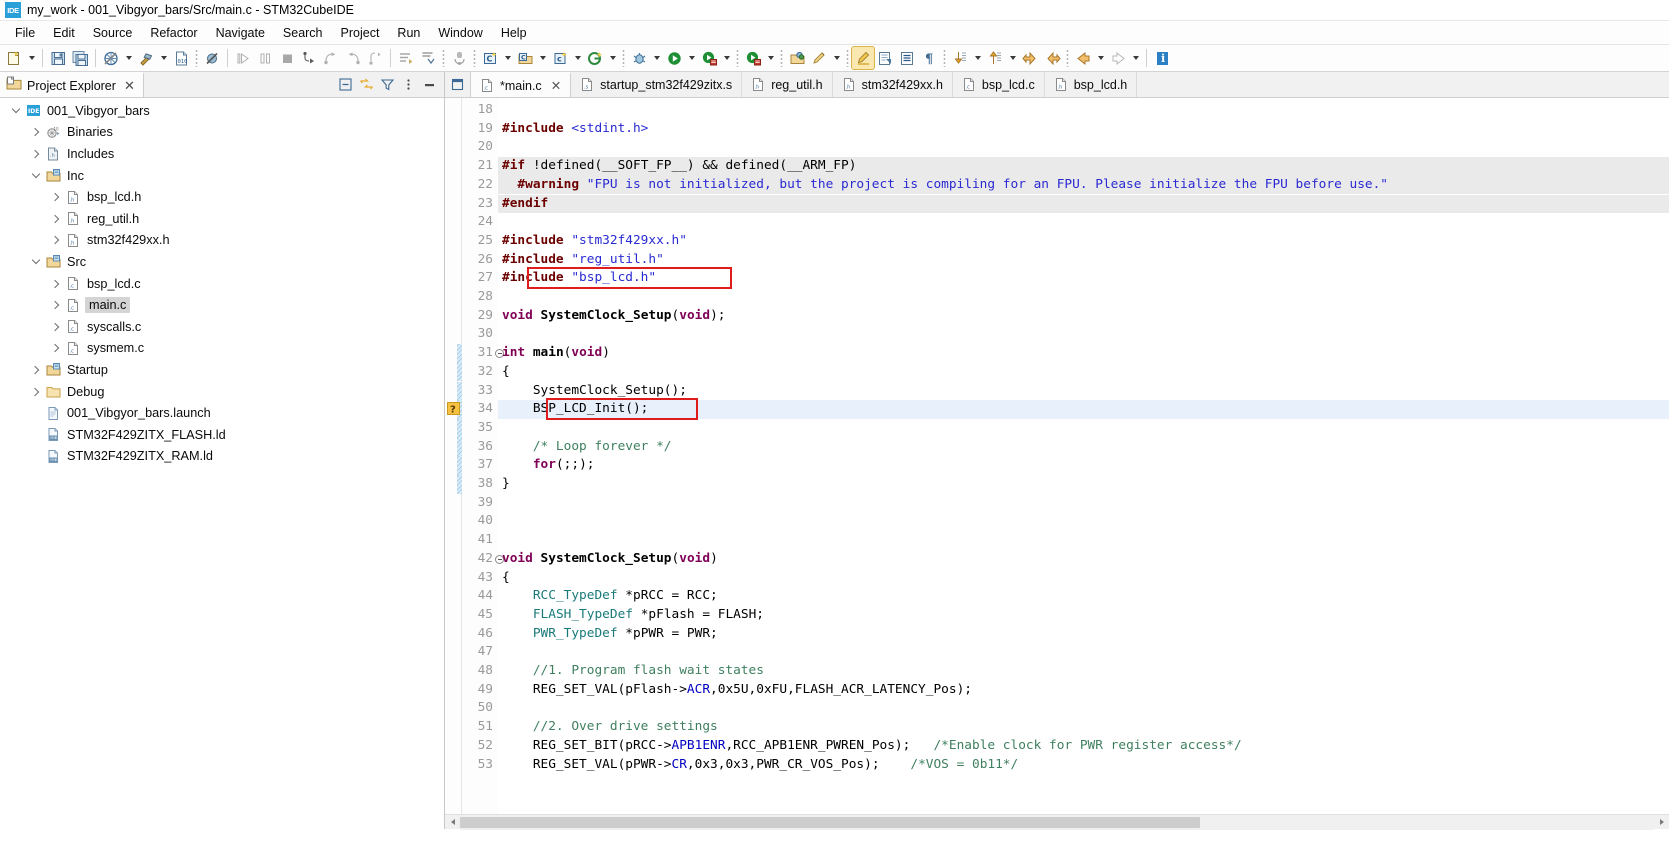  What do you see at coordinates (452, 822) in the screenshot?
I see `scroll-left-arrow` at bounding box center [452, 822].